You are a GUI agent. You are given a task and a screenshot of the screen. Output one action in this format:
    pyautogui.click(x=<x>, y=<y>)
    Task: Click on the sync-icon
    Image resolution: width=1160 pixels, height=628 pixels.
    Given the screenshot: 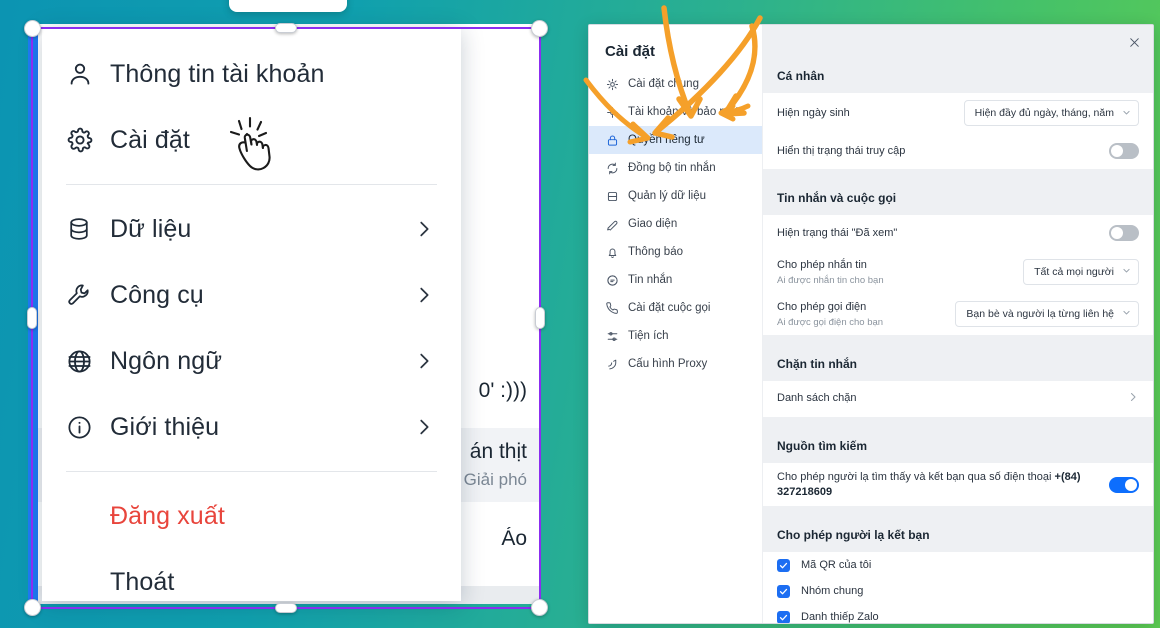 What is the action you would take?
    pyautogui.click(x=612, y=168)
    